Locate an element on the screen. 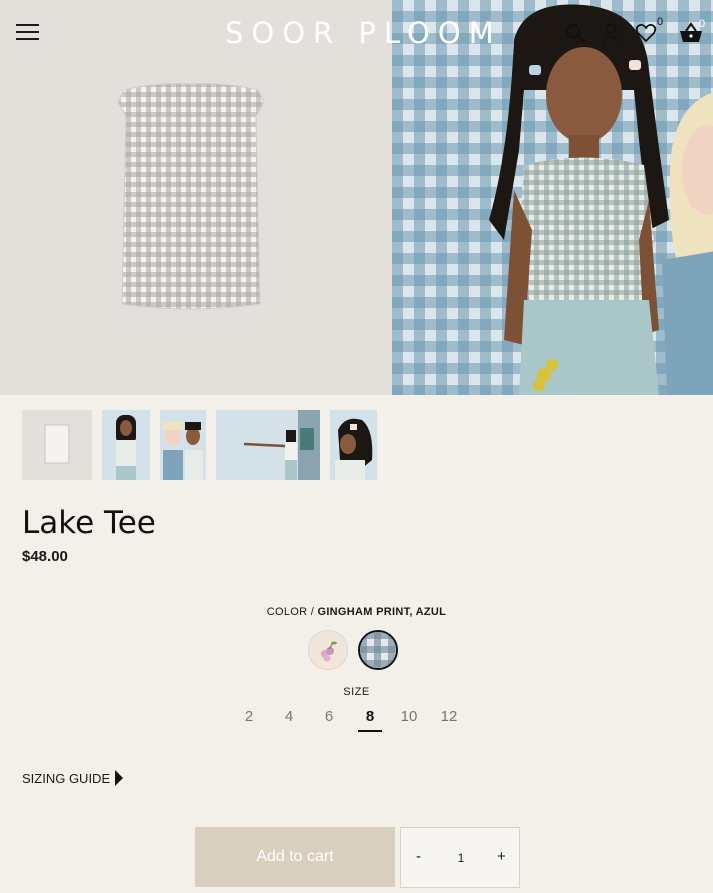 The width and height of the screenshot is (713, 893). model2-illustration is located at coordinates (687, 243).